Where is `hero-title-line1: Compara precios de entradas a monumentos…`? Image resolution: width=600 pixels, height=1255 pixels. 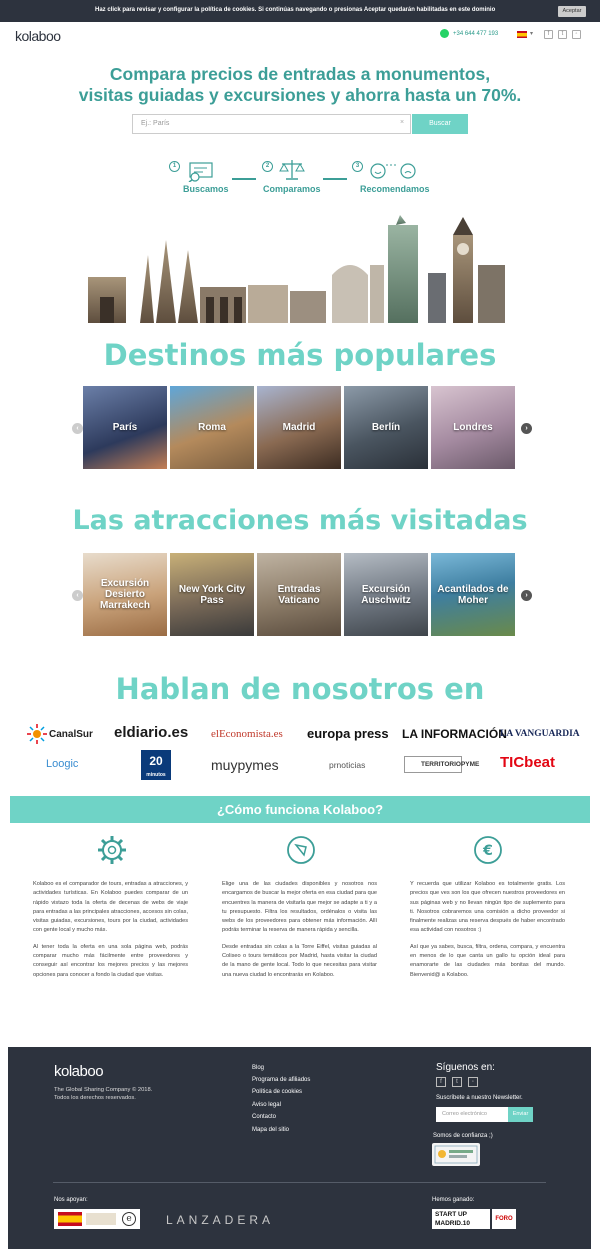
hero-title-line1: Compara precios de entradas a monumentos… is located at coordinates (300, 74).